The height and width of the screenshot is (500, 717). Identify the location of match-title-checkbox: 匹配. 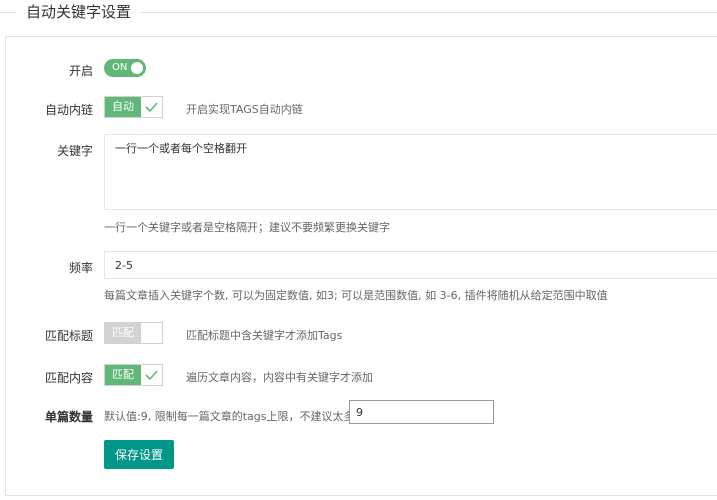
(133, 333).